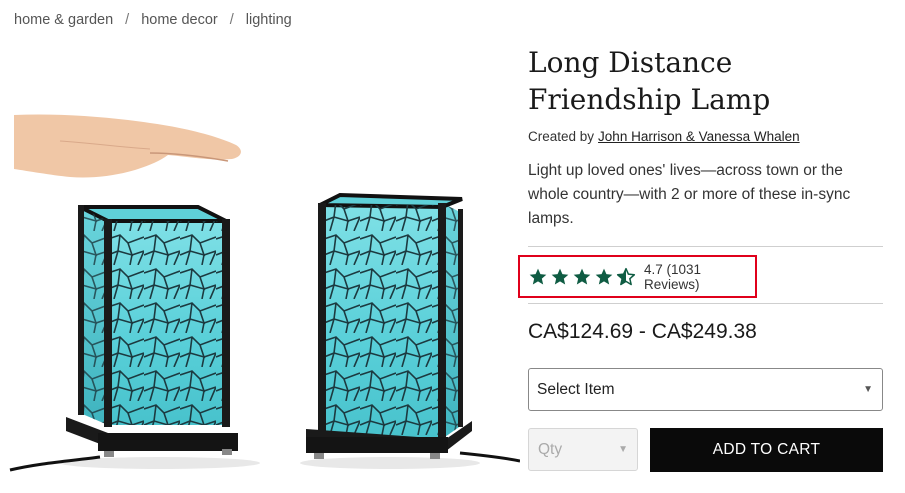 This screenshot has height=493, width=905. I want to click on right-lamp, so click(389, 325).